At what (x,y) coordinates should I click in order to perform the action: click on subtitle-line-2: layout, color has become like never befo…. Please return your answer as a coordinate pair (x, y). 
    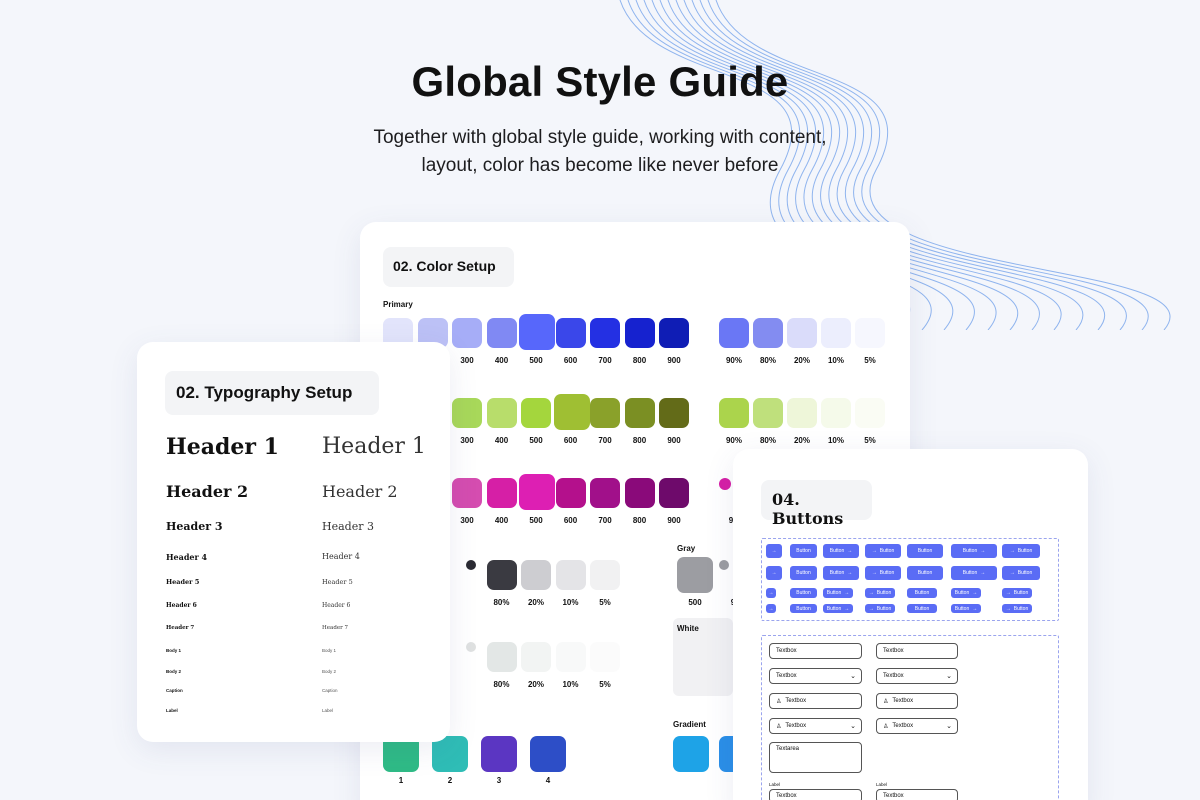
    Looking at the image, I should click on (600, 165).